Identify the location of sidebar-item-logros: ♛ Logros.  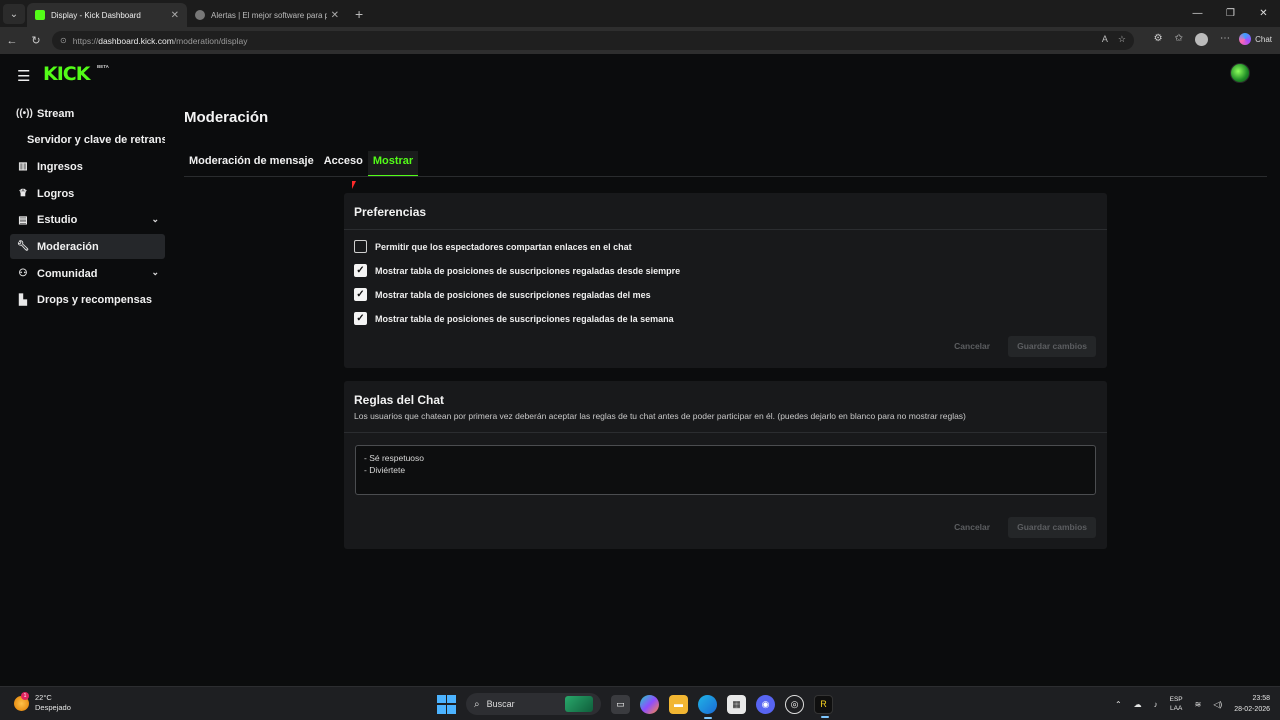
(87, 193).